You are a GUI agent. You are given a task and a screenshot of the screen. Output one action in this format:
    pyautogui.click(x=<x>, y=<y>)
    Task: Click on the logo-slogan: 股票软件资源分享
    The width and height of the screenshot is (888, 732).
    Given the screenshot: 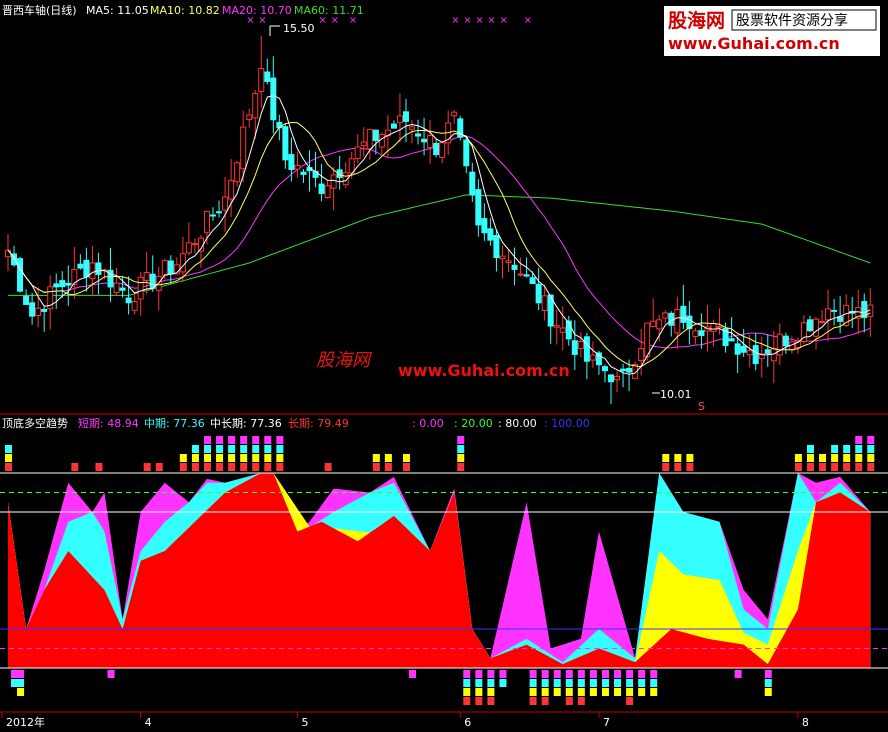 What is the action you would take?
    pyautogui.click(x=792, y=20)
    